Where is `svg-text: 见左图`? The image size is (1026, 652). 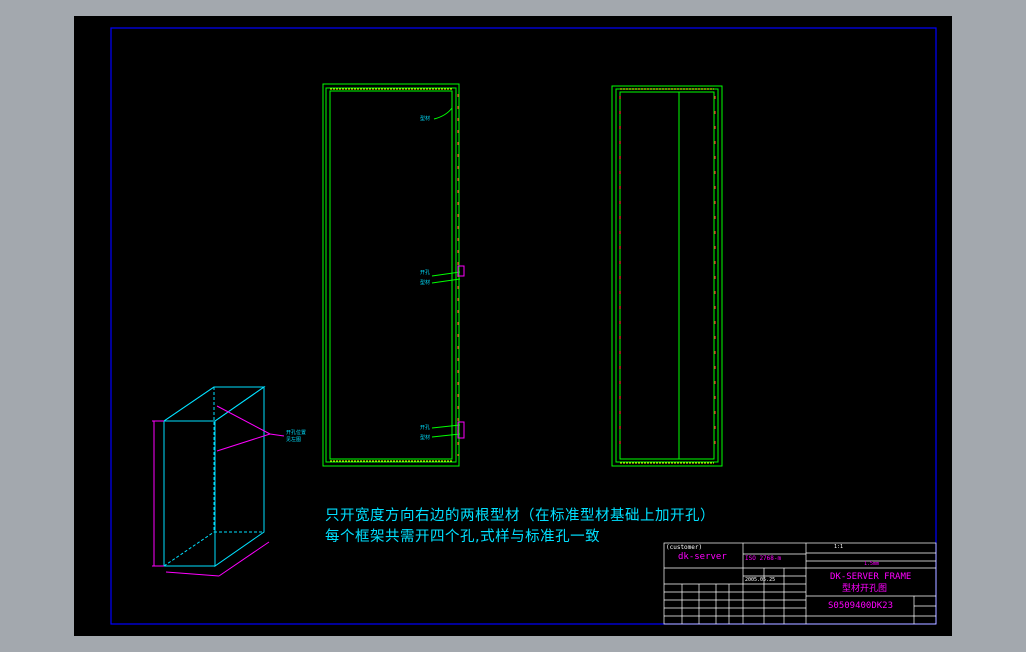 svg-text: 见左图 is located at coordinates (293, 439).